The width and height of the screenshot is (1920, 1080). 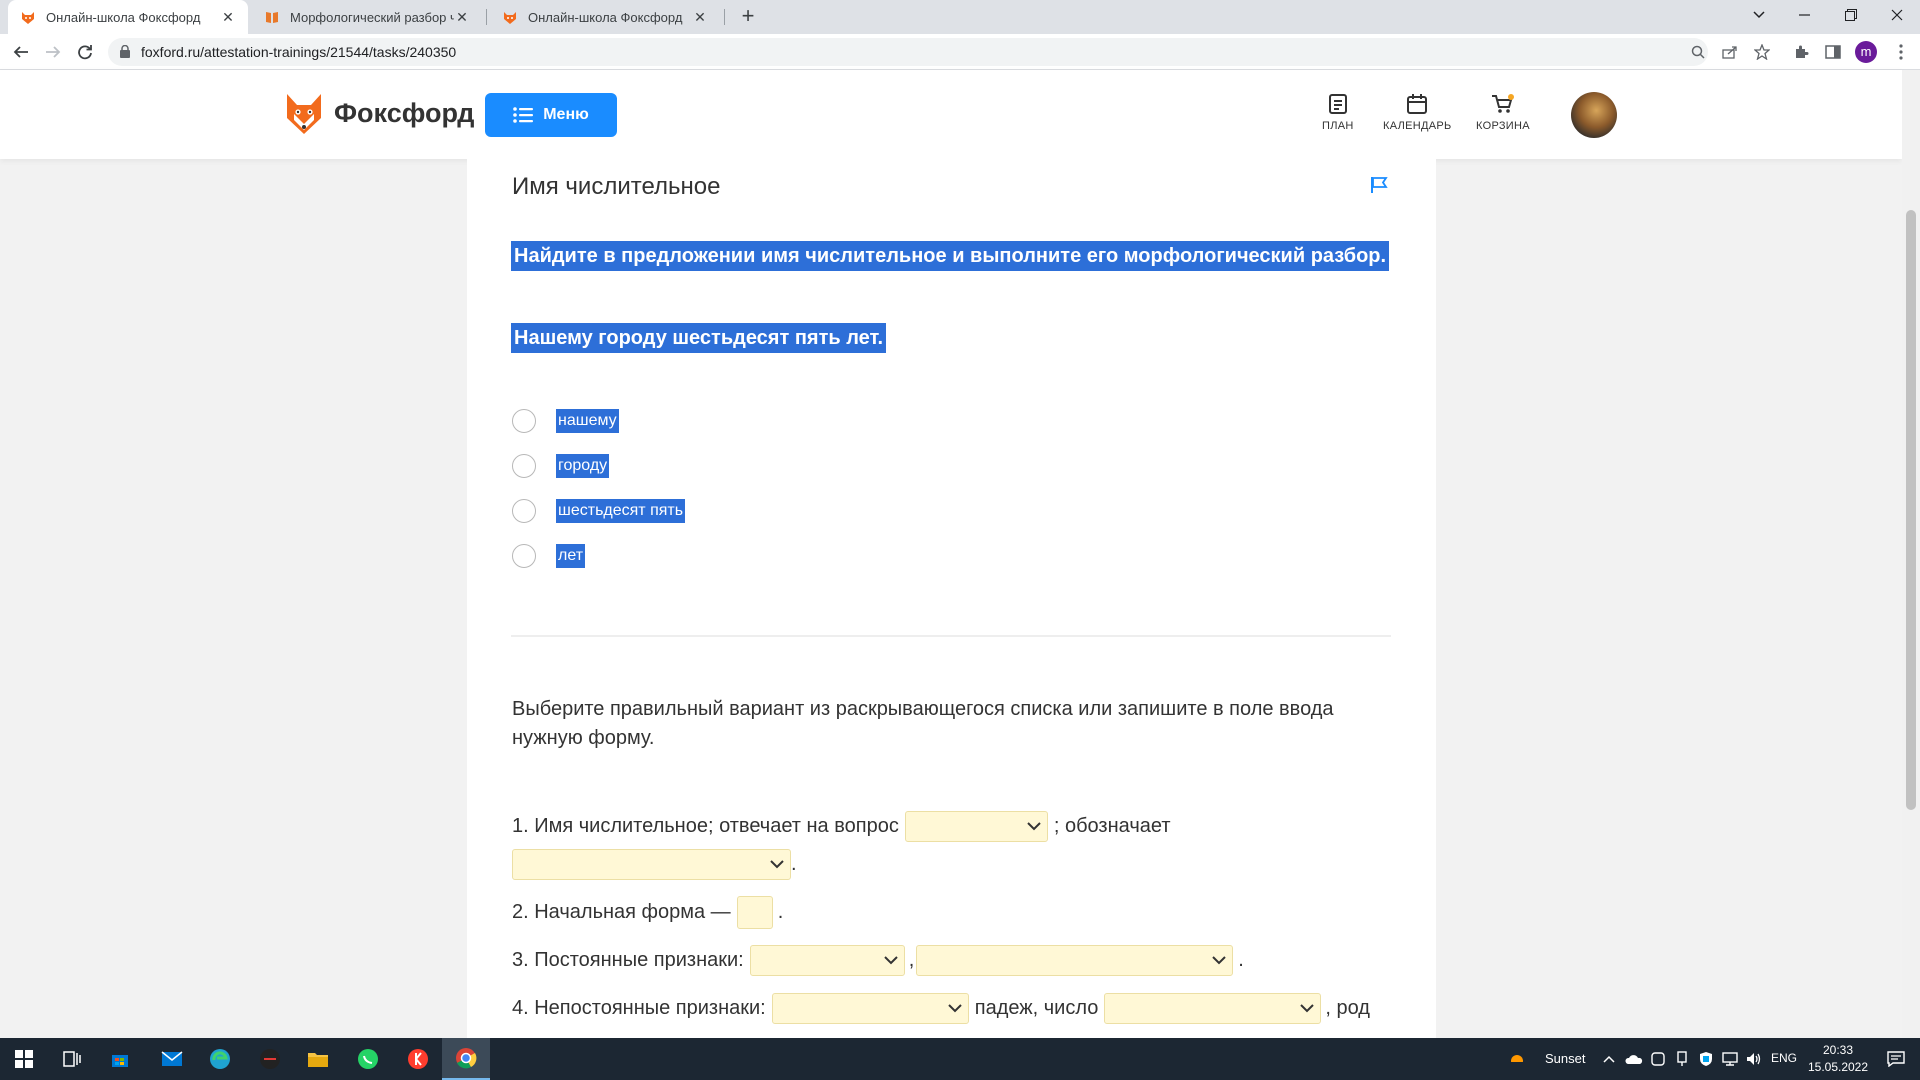 I want to click on line-text: 1. Имя числительное; отвечает на вопрос, so click(x=705, y=826).